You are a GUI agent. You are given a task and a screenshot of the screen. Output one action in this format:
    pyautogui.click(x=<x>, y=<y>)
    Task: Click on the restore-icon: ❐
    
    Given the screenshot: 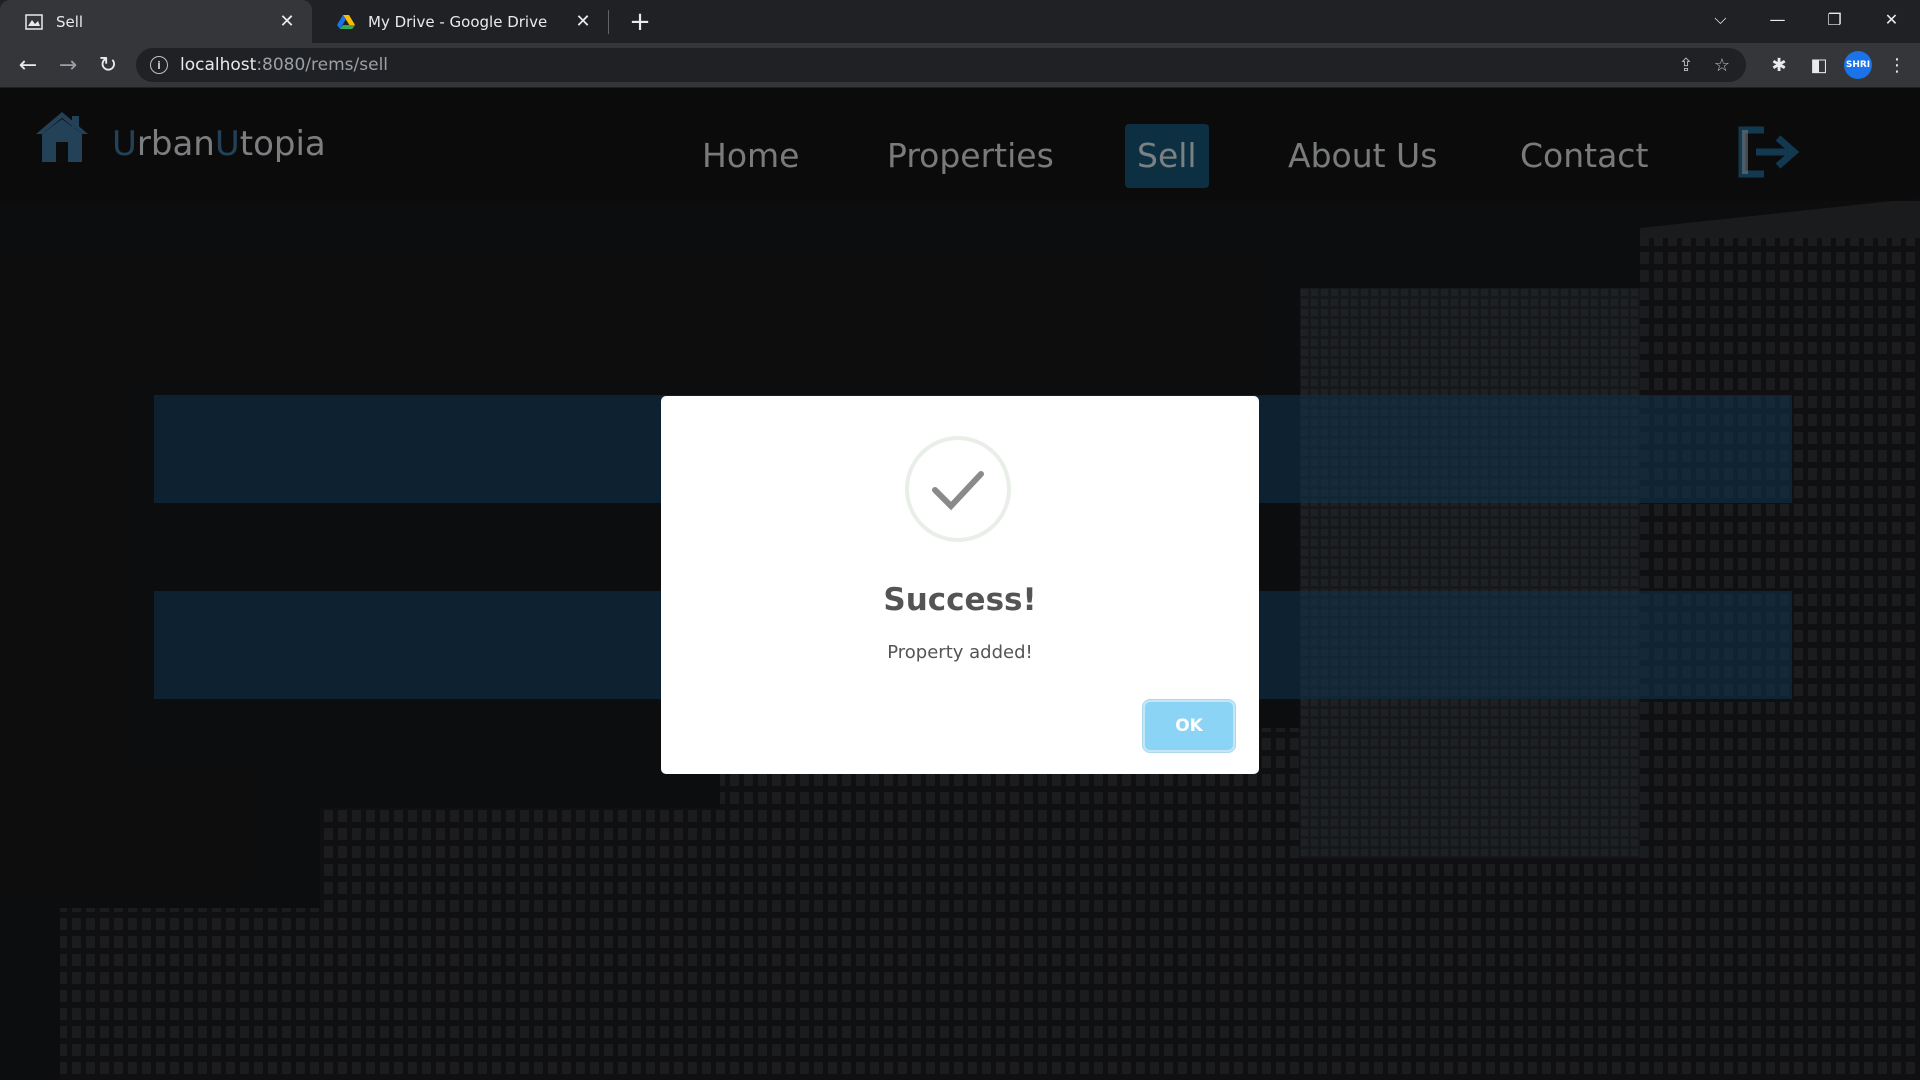 What is the action you would take?
    pyautogui.click(x=1834, y=19)
    